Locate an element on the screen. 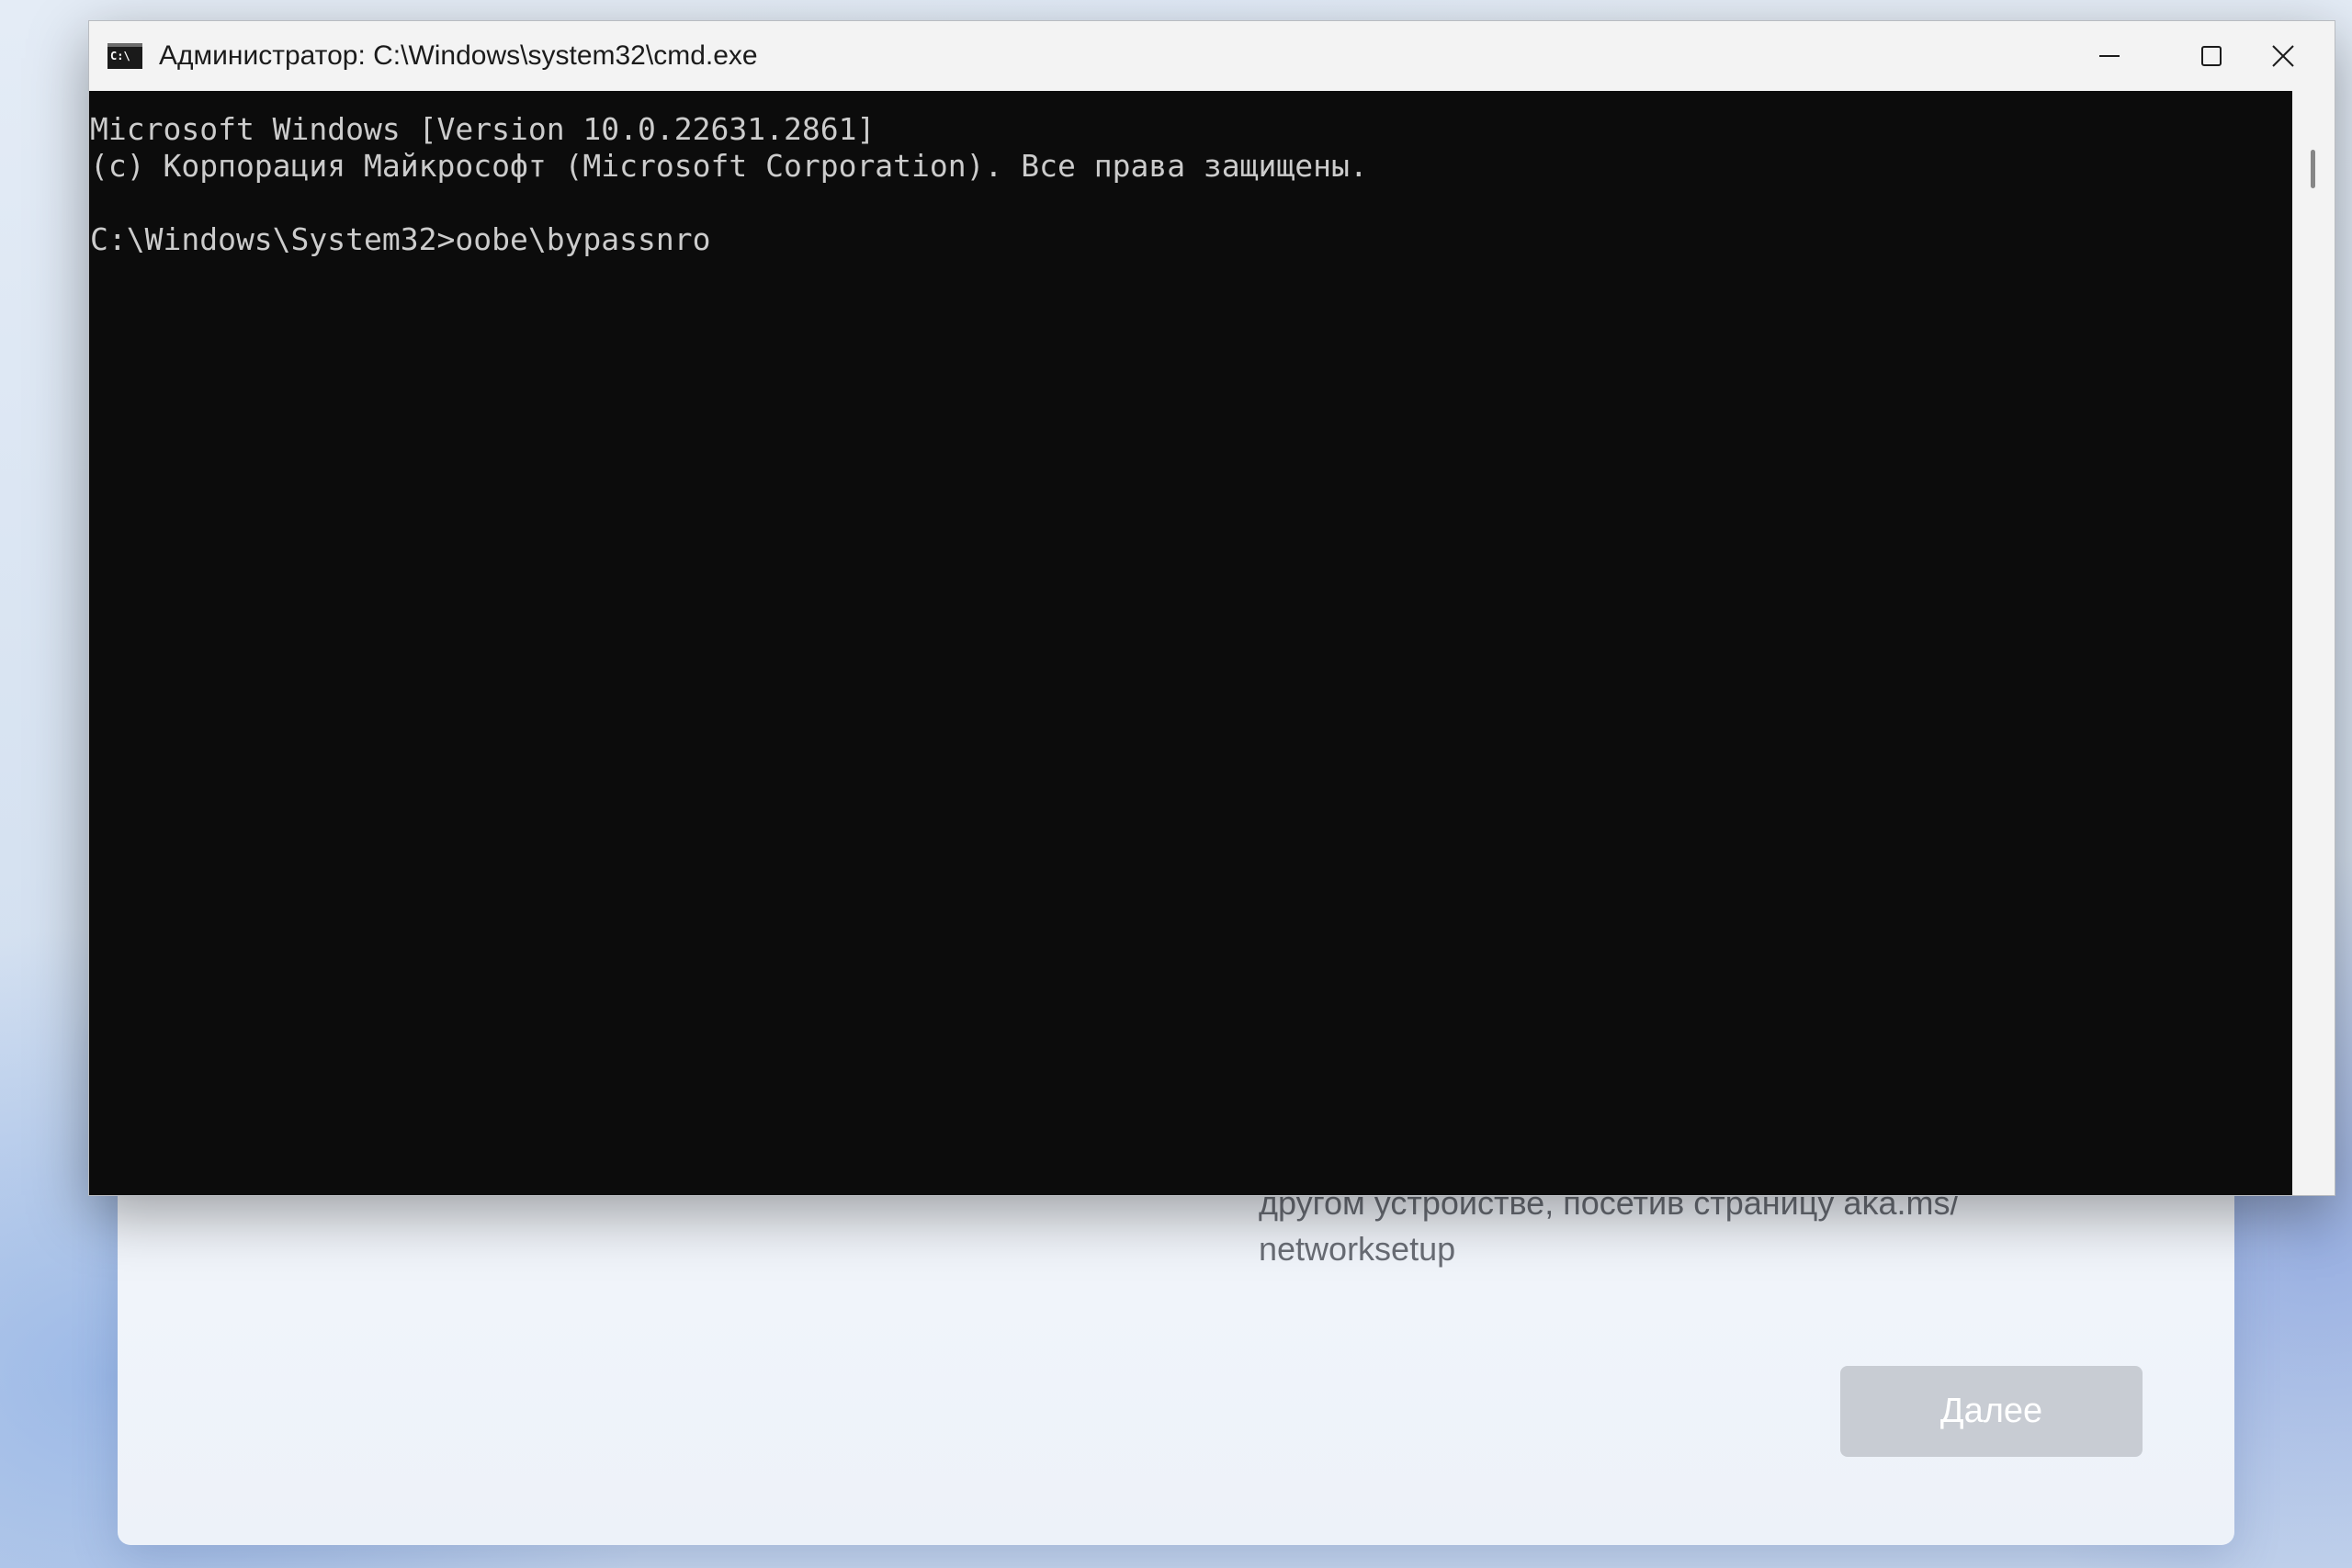  maximize-icon is located at coordinates (2211, 56).